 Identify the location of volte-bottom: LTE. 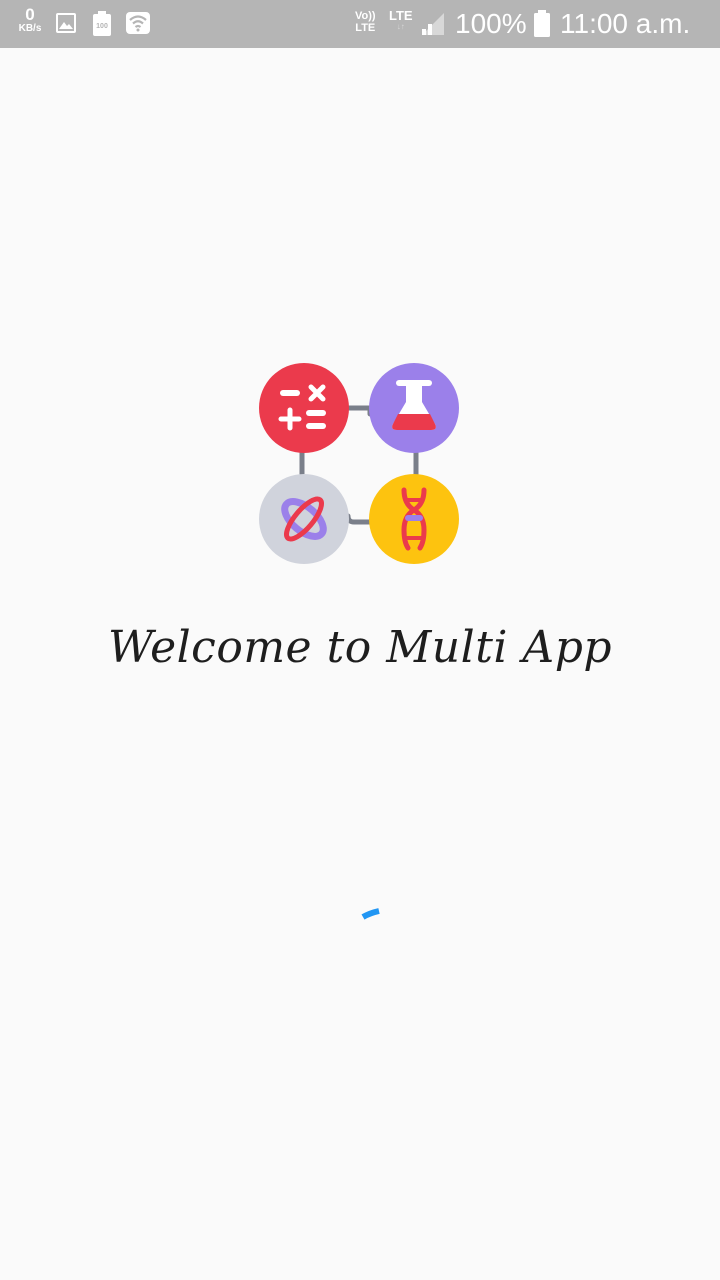
(365, 28).